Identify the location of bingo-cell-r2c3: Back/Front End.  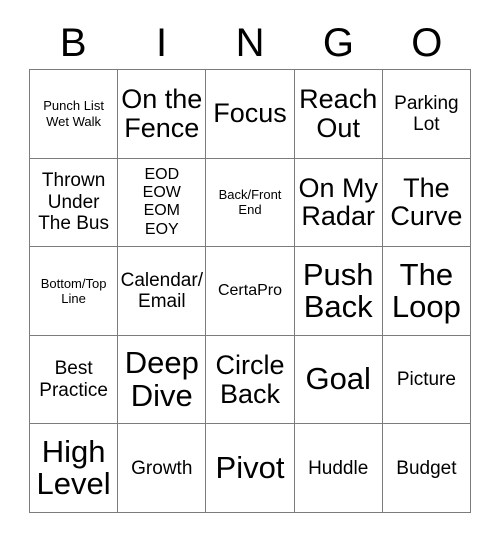
(250, 203).